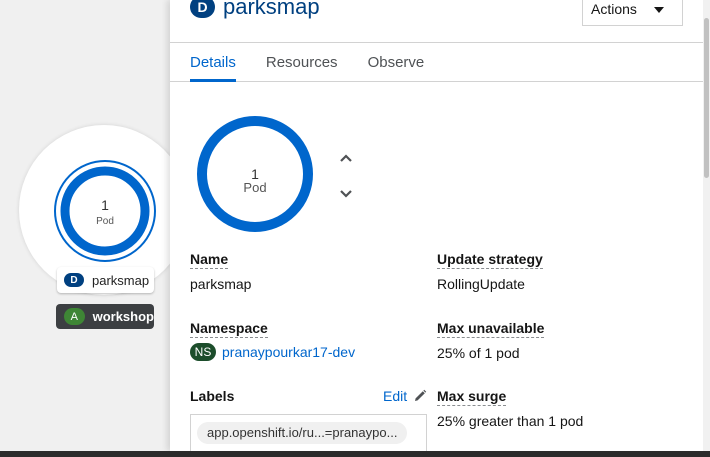 The height and width of the screenshot is (457, 710). I want to click on labels-edit-label: Edit, so click(395, 396).